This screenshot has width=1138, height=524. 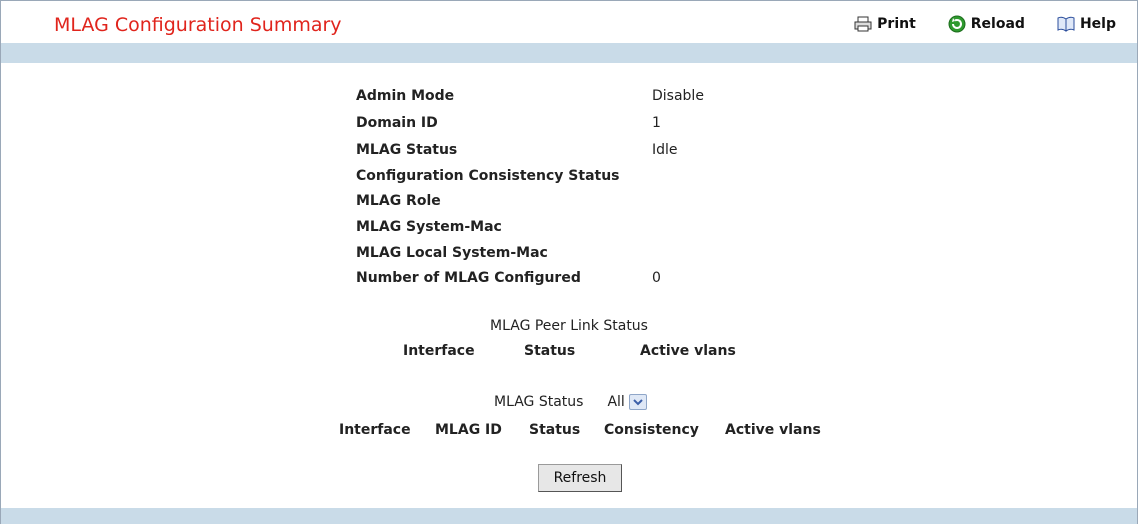 I want to click on print-label: Print, so click(x=896, y=24).